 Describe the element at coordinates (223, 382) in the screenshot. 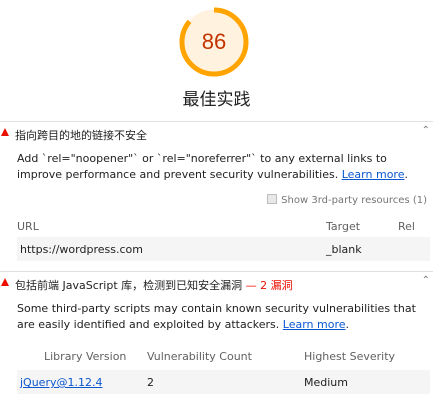

I see `table-row: jQuery@1.12.4 2 Medium` at that location.